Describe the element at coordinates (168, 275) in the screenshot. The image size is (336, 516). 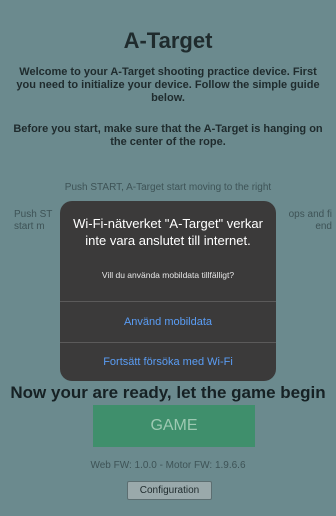
I see `dialog-message: Vill du använda mobildata tillfälligt?` at that location.